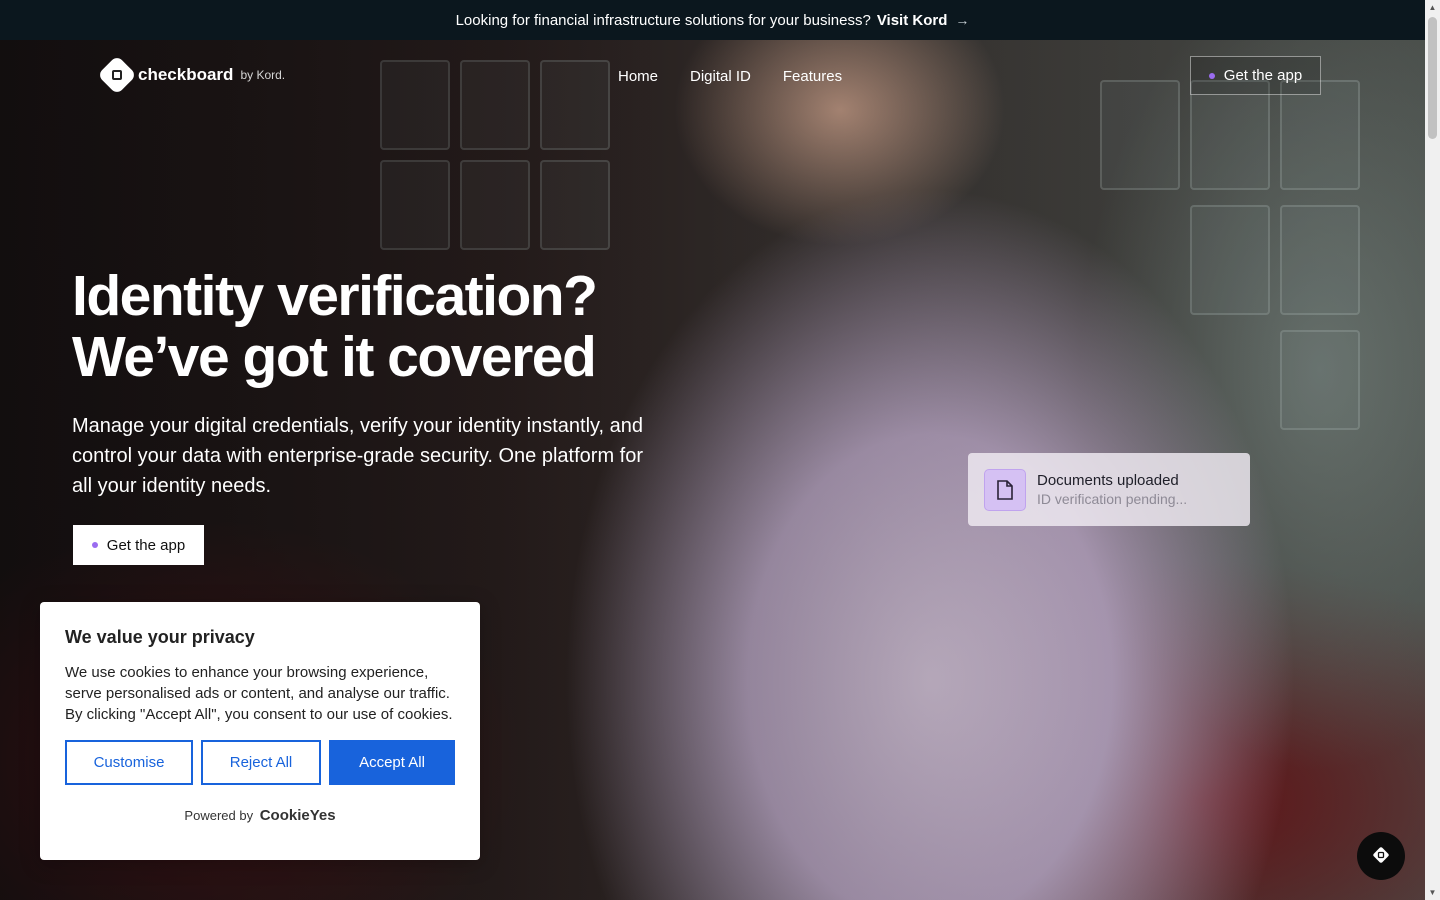 The image size is (1440, 900). Describe the element at coordinates (1432, 450) in the screenshot. I see `page-scrollbar: ▲ ▼` at that location.